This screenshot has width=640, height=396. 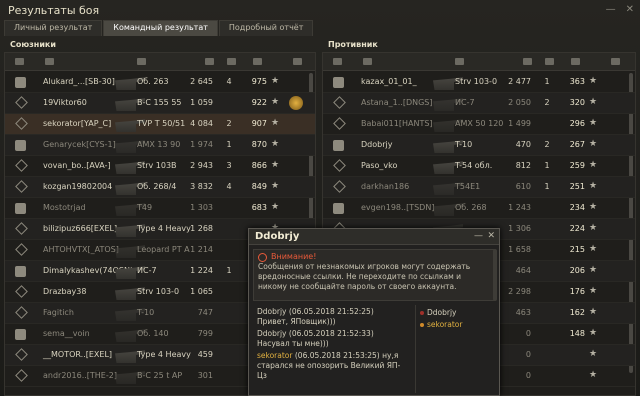 What do you see at coordinates (353, 44) in the screenshot?
I see `enemies-header: Противник` at bounding box center [353, 44].